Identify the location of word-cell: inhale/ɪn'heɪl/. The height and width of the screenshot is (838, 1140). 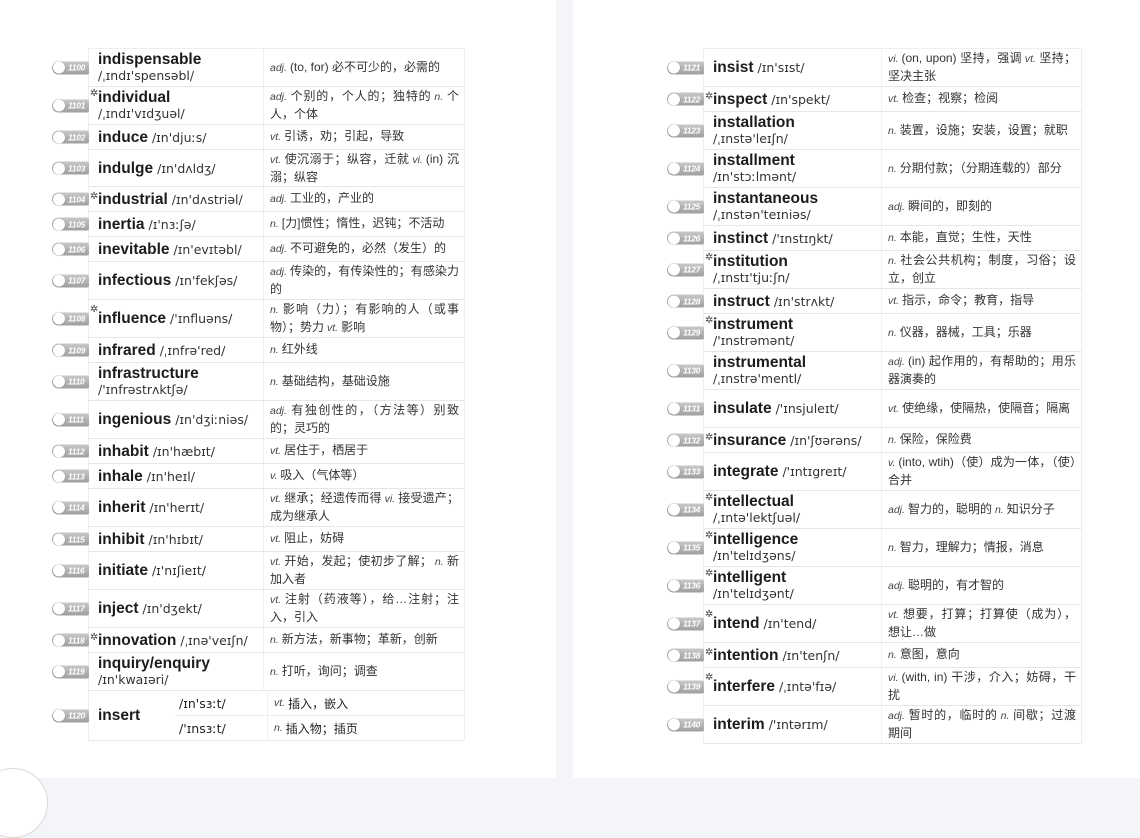
(176, 476).